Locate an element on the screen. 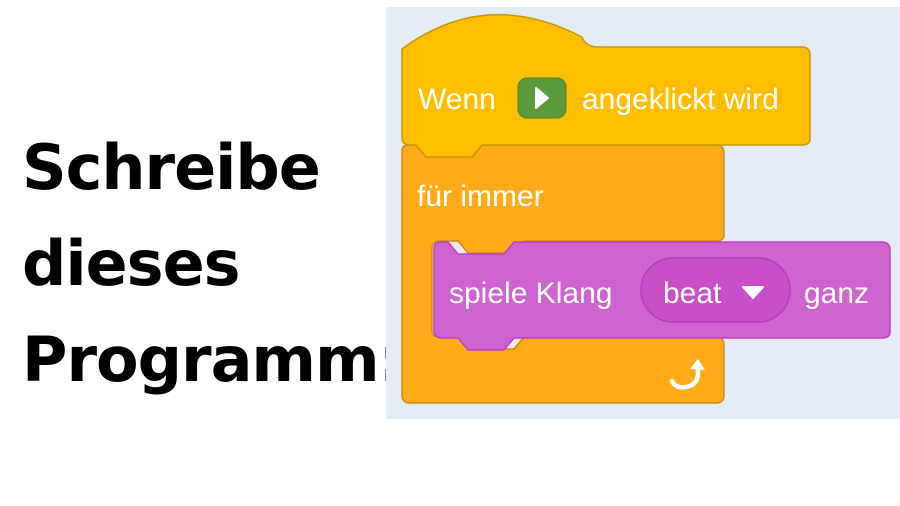  forever-label: für immer is located at coordinates (480, 196).